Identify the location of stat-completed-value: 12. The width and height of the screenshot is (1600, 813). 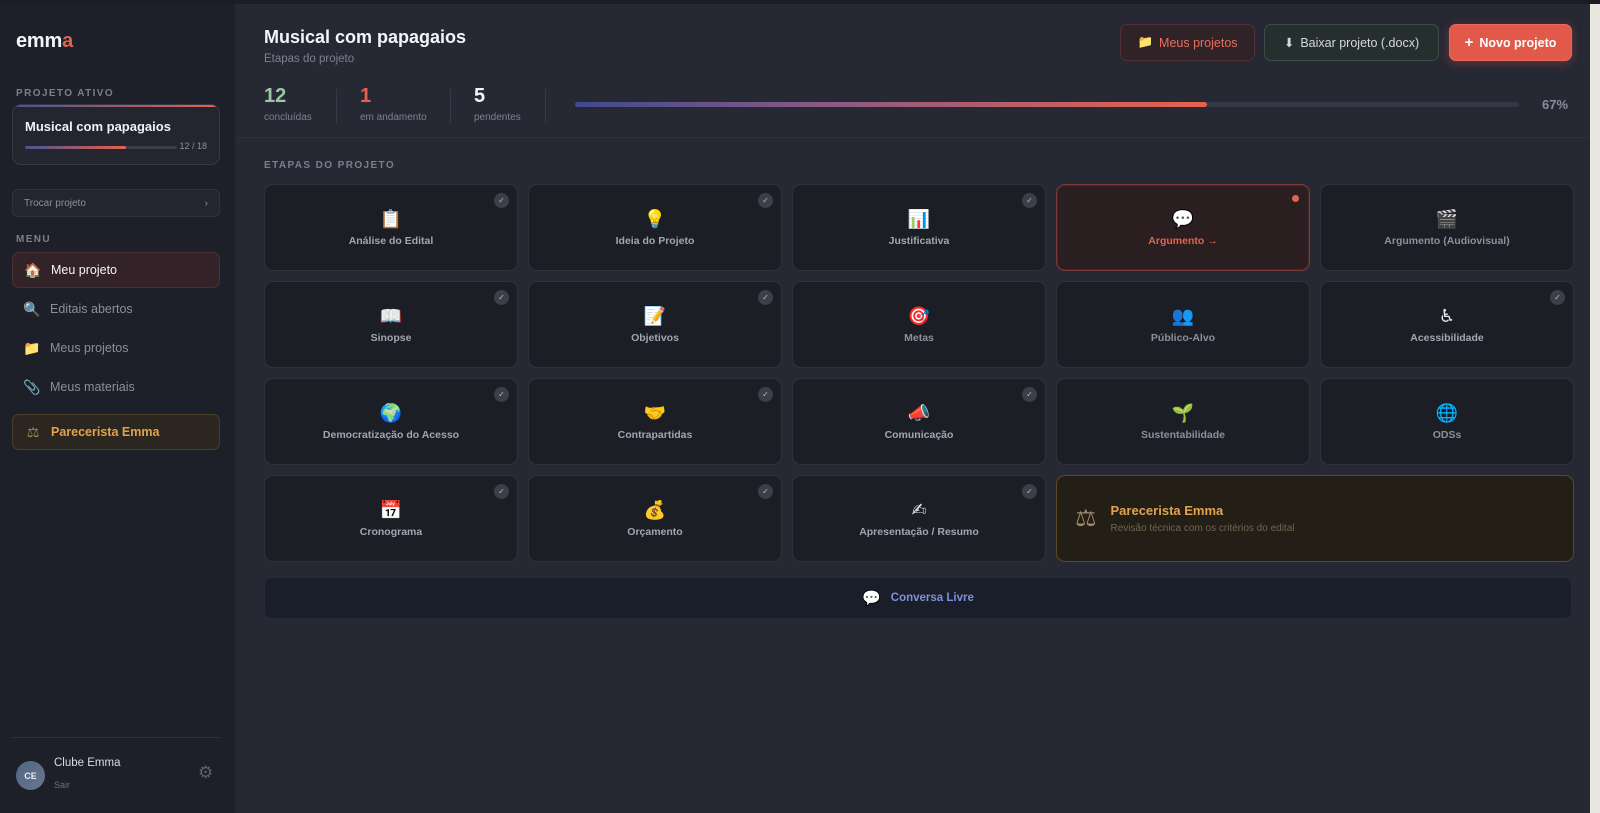
(275, 96).